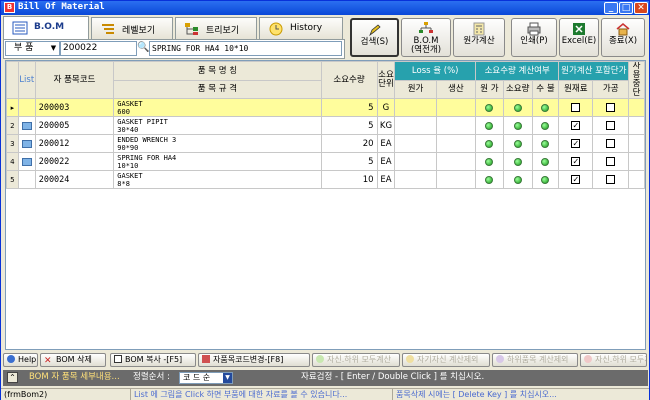 The image size is (650, 400). Describe the element at coordinates (386, 80) in the screenshot. I see `header-unit: 소요 단위` at that location.